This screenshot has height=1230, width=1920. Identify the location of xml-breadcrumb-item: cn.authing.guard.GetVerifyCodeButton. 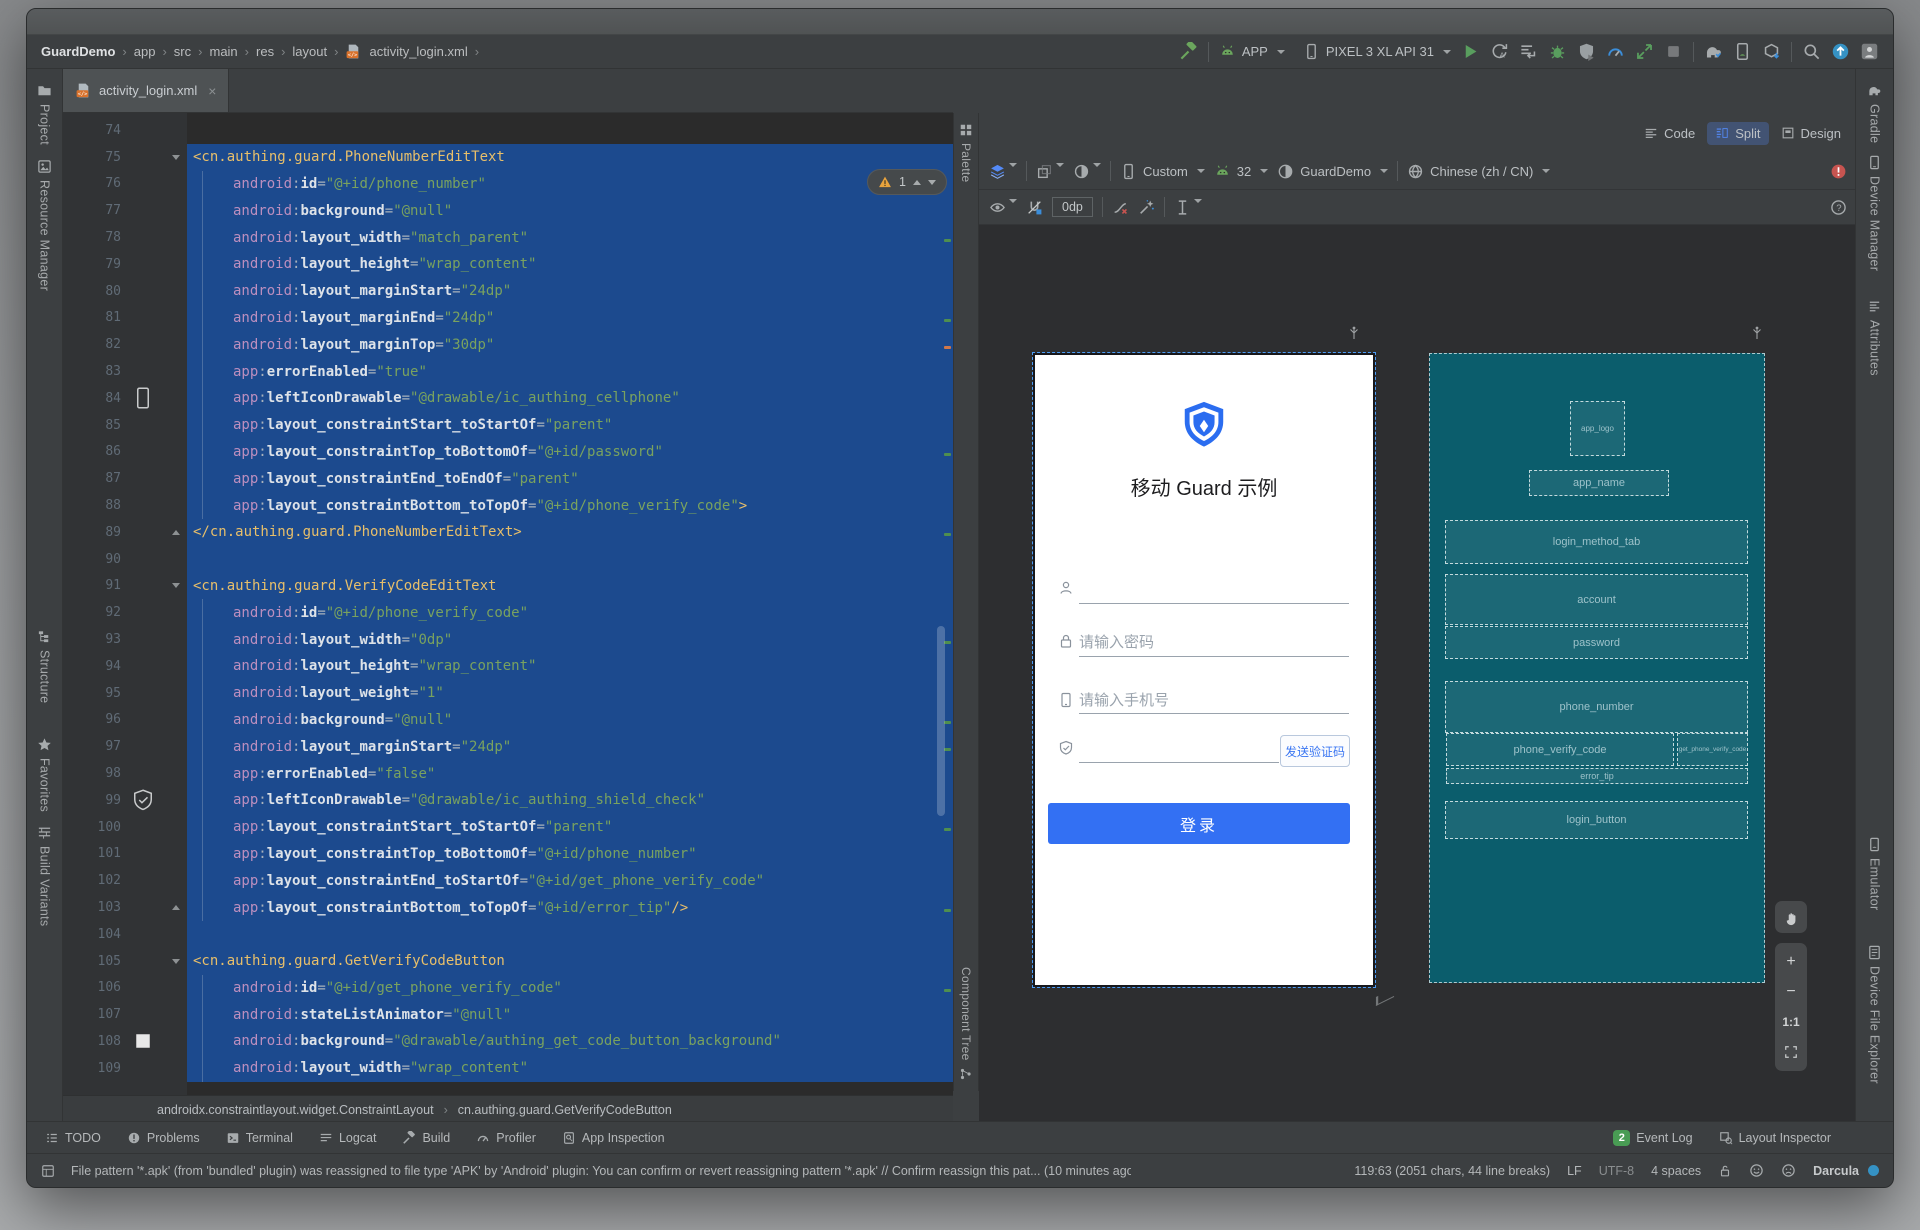
(565, 1110).